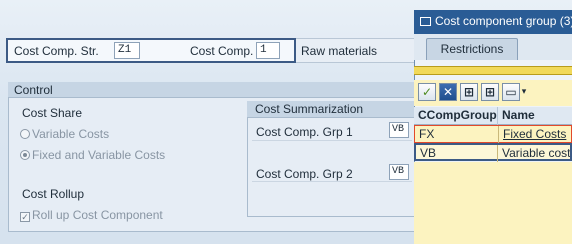 The width and height of the screenshot is (572, 244). What do you see at coordinates (53, 194) in the screenshot?
I see `cost-rollup-label: Cost Rollup` at bounding box center [53, 194].